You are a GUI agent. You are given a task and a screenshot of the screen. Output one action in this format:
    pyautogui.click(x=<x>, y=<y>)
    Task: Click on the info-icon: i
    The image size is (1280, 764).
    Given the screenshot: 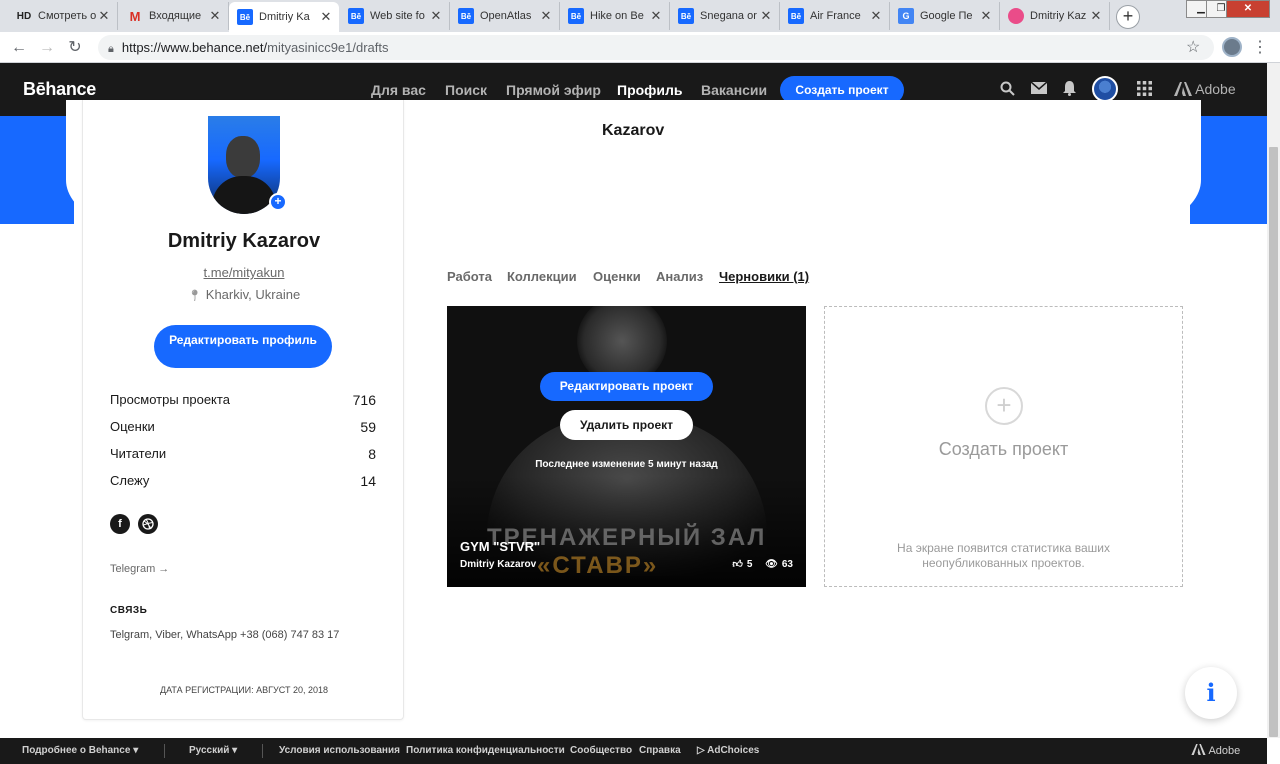 What is the action you would take?
    pyautogui.click(x=1211, y=693)
    